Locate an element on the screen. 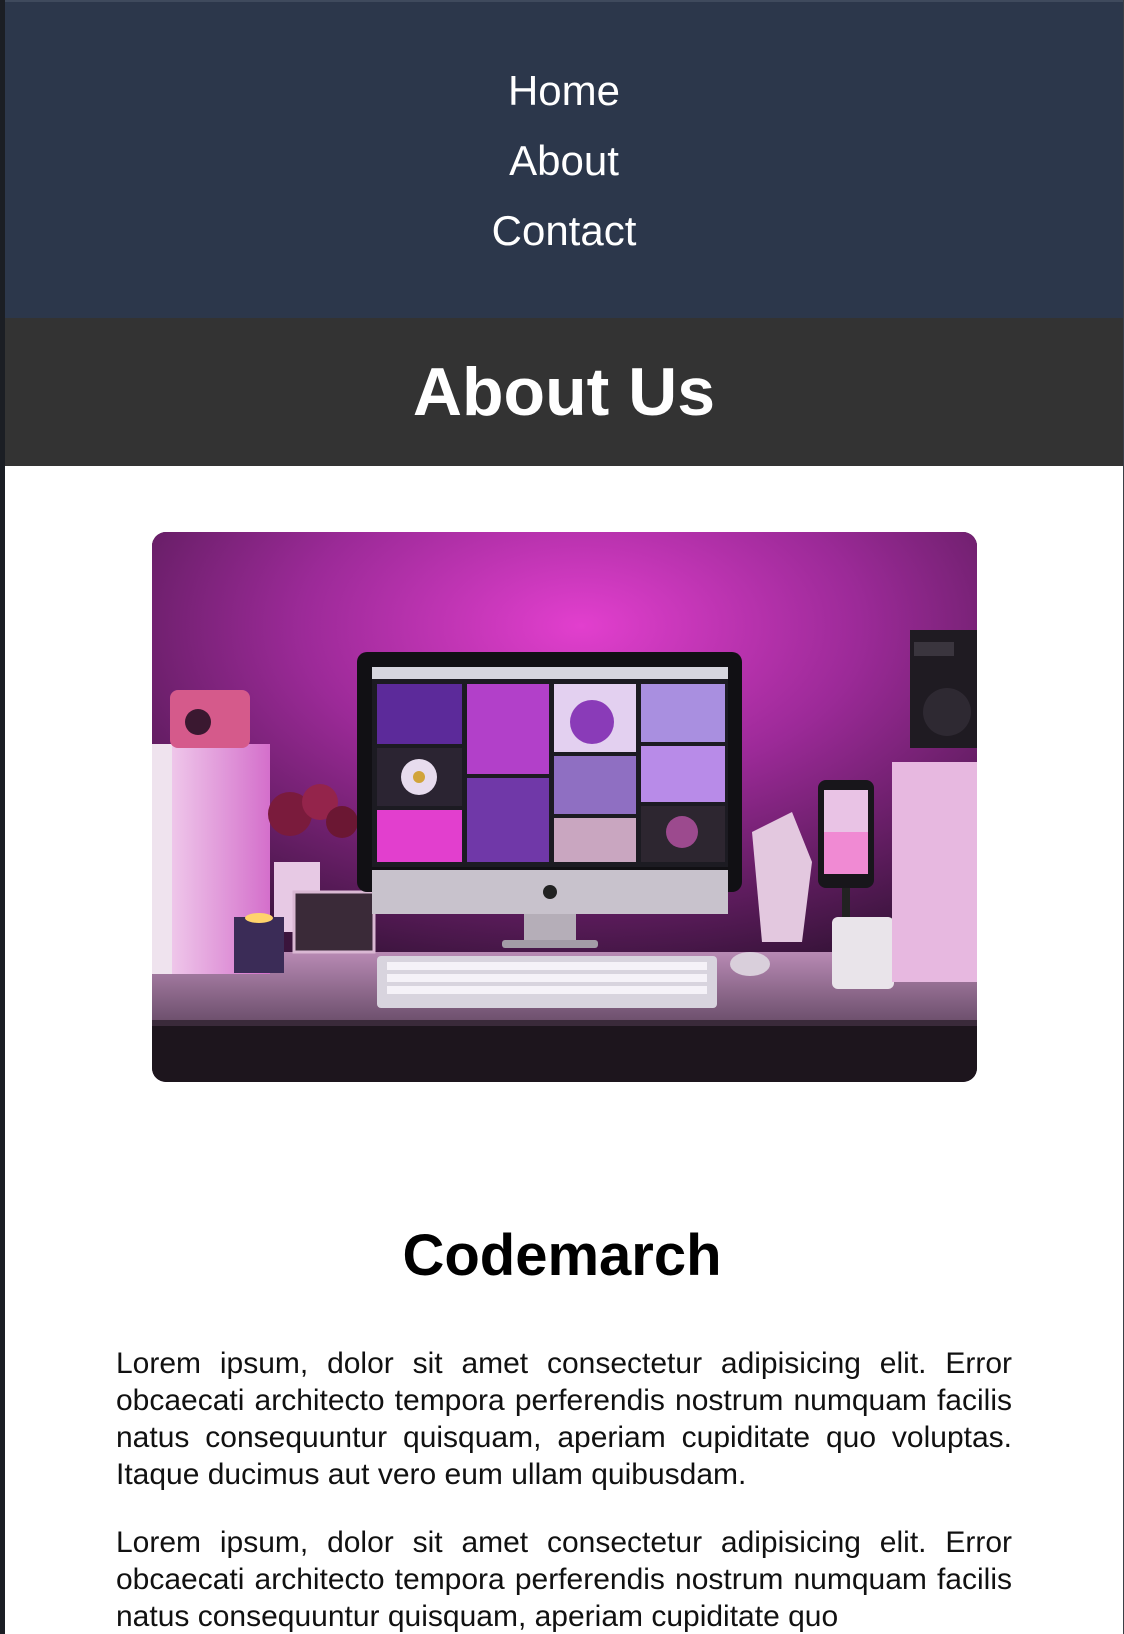  desk-front is located at coordinates (564, 1052).